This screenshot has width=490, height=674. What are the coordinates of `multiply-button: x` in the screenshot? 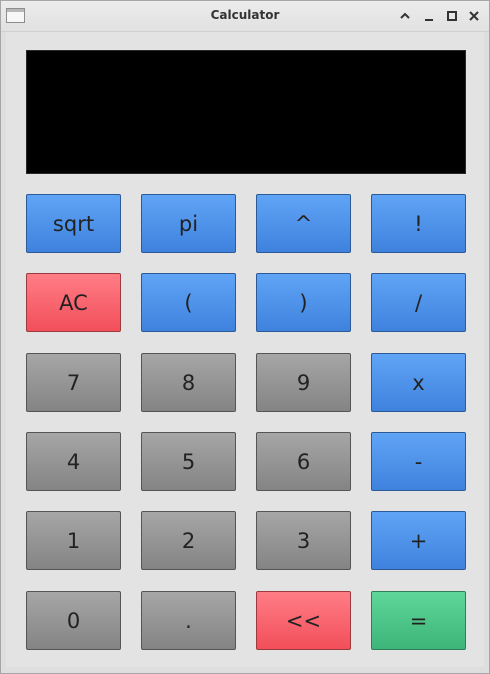 It's located at (418, 382).